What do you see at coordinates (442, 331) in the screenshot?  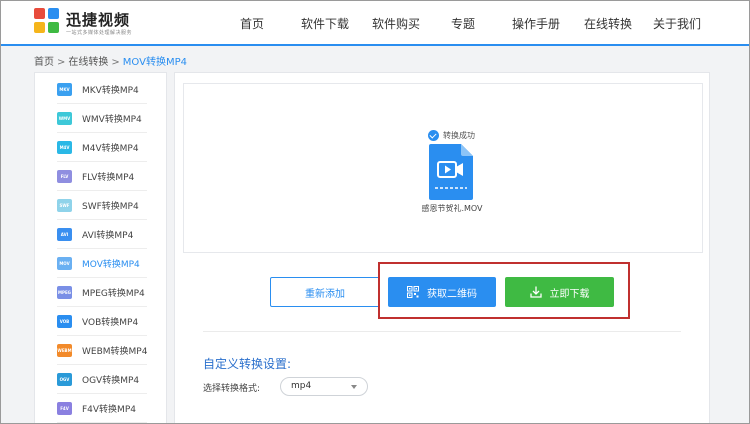 I see `section-divider` at bounding box center [442, 331].